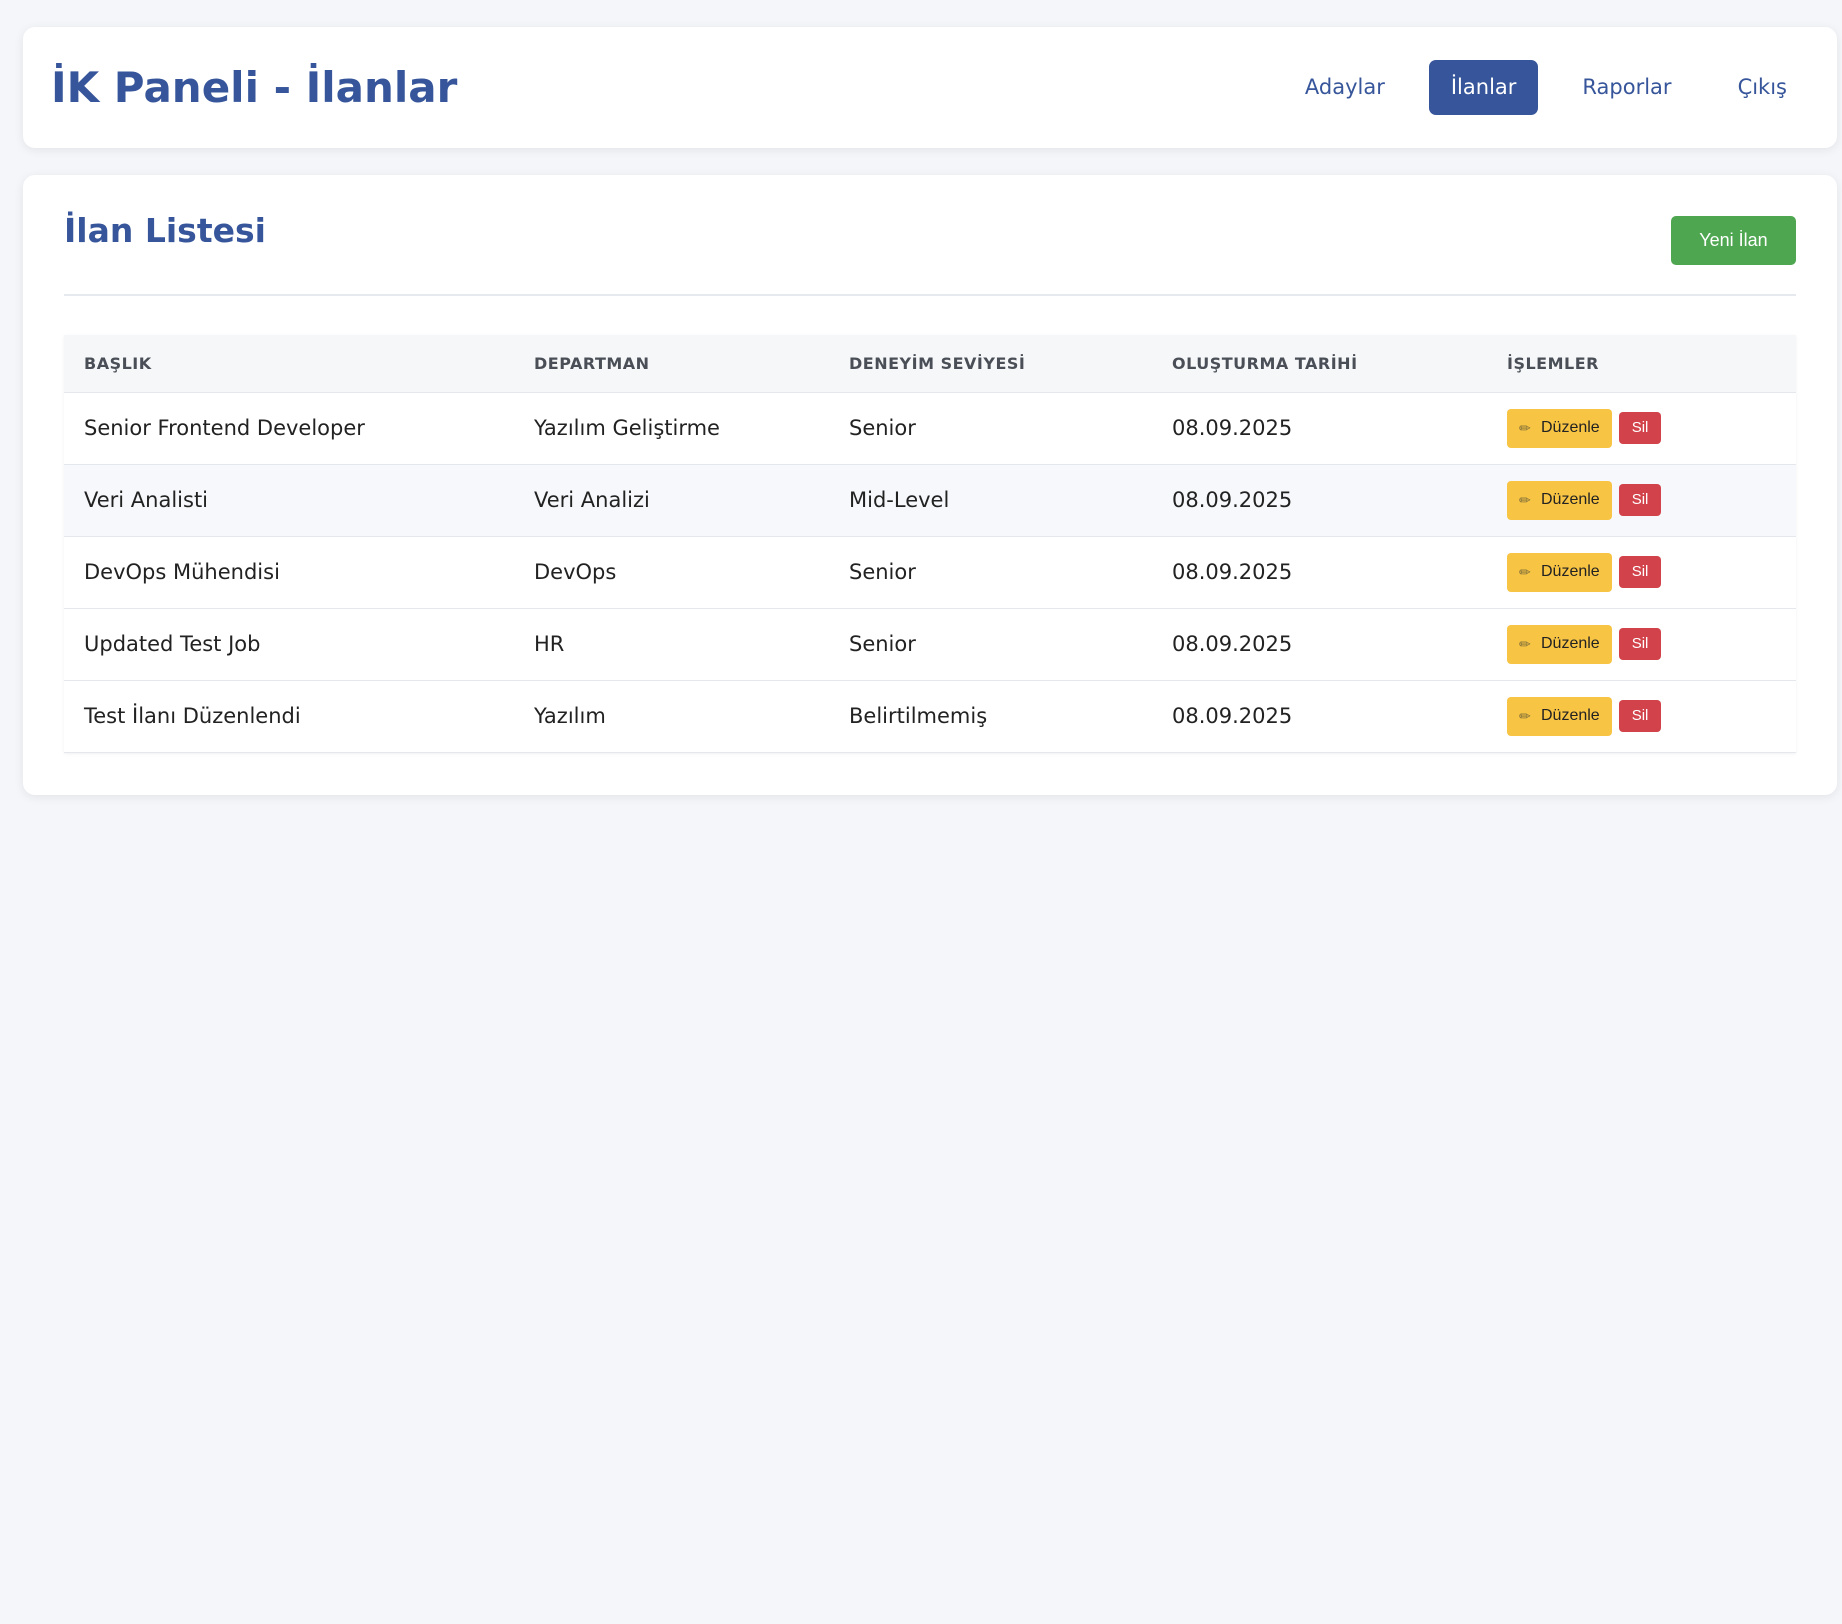 This screenshot has width=1842, height=1624. What do you see at coordinates (254, 87) in the screenshot?
I see `page-title: İK Paneli - İlanlar` at bounding box center [254, 87].